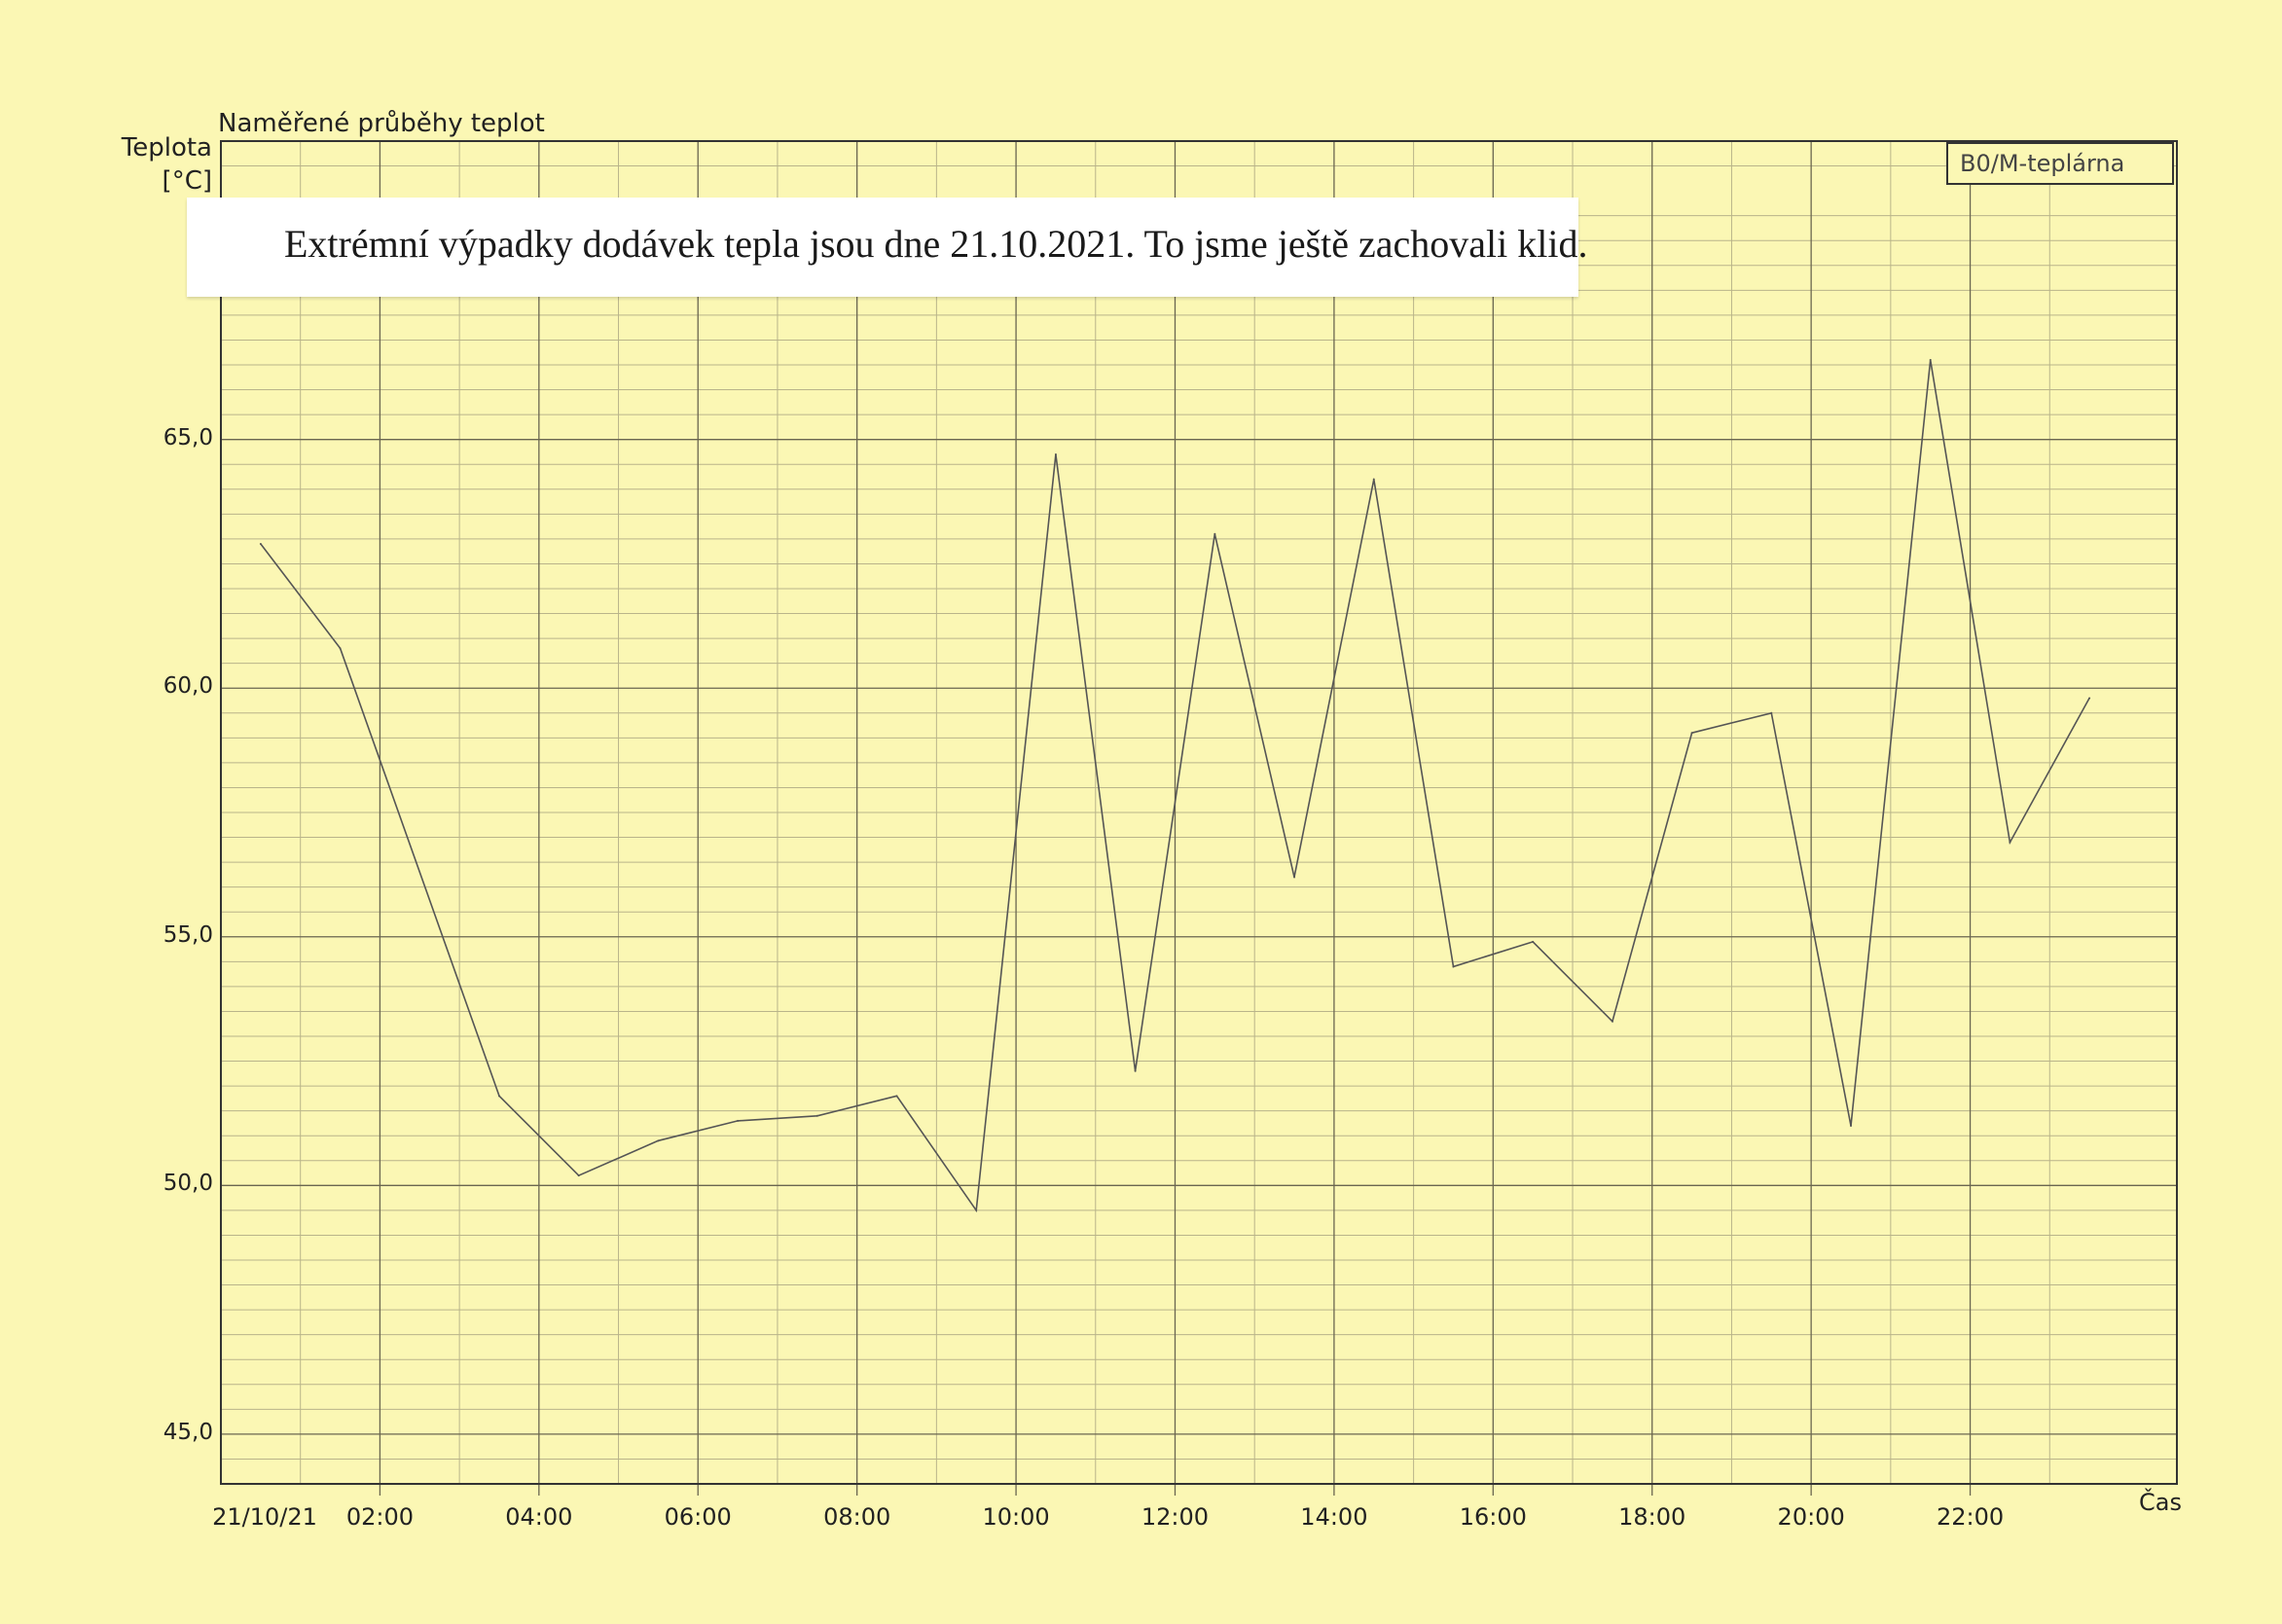 This screenshot has width=2282, height=1624. What do you see at coordinates (1334, 1517) in the screenshot?
I see `x-tick-label: 14:00` at bounding box center [1334, 1517].